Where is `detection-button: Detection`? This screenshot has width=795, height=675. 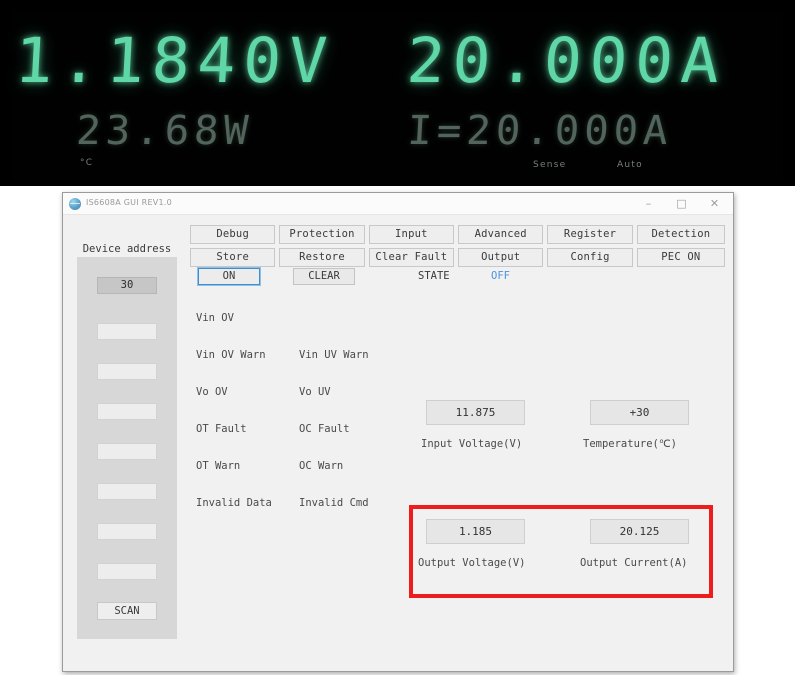 detection-button: Detection is located at coordinates (681, 234).